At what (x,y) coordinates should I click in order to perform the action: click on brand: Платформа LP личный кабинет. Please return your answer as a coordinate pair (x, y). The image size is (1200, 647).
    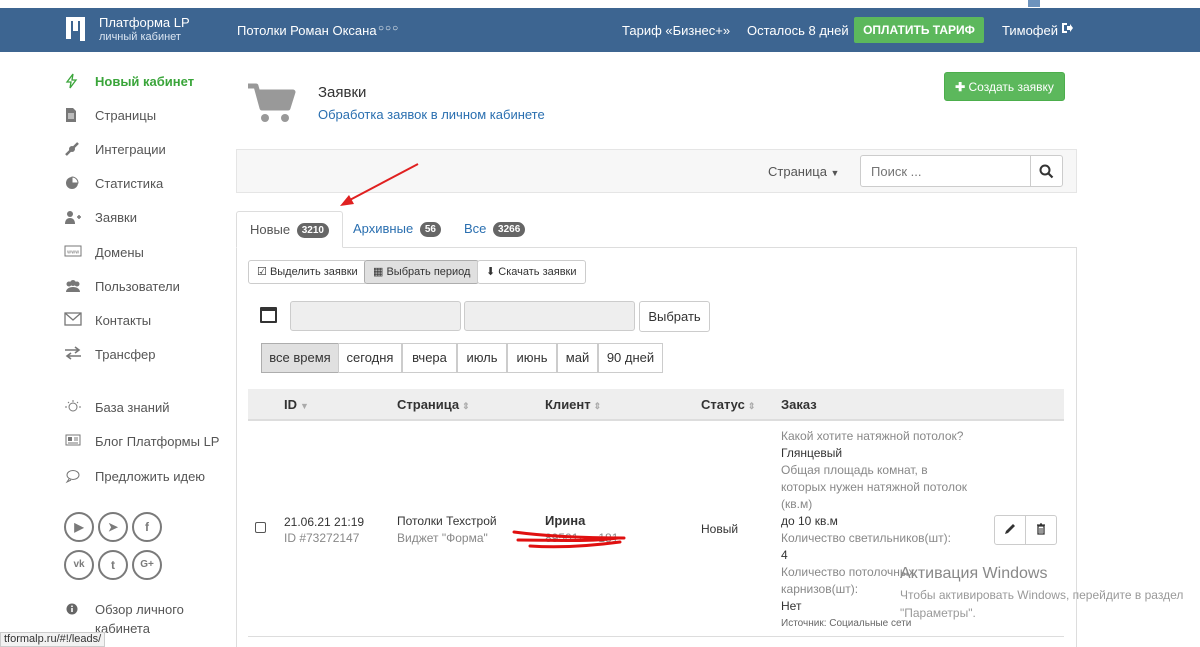
    Looking at the image, I should click on (144, 30).